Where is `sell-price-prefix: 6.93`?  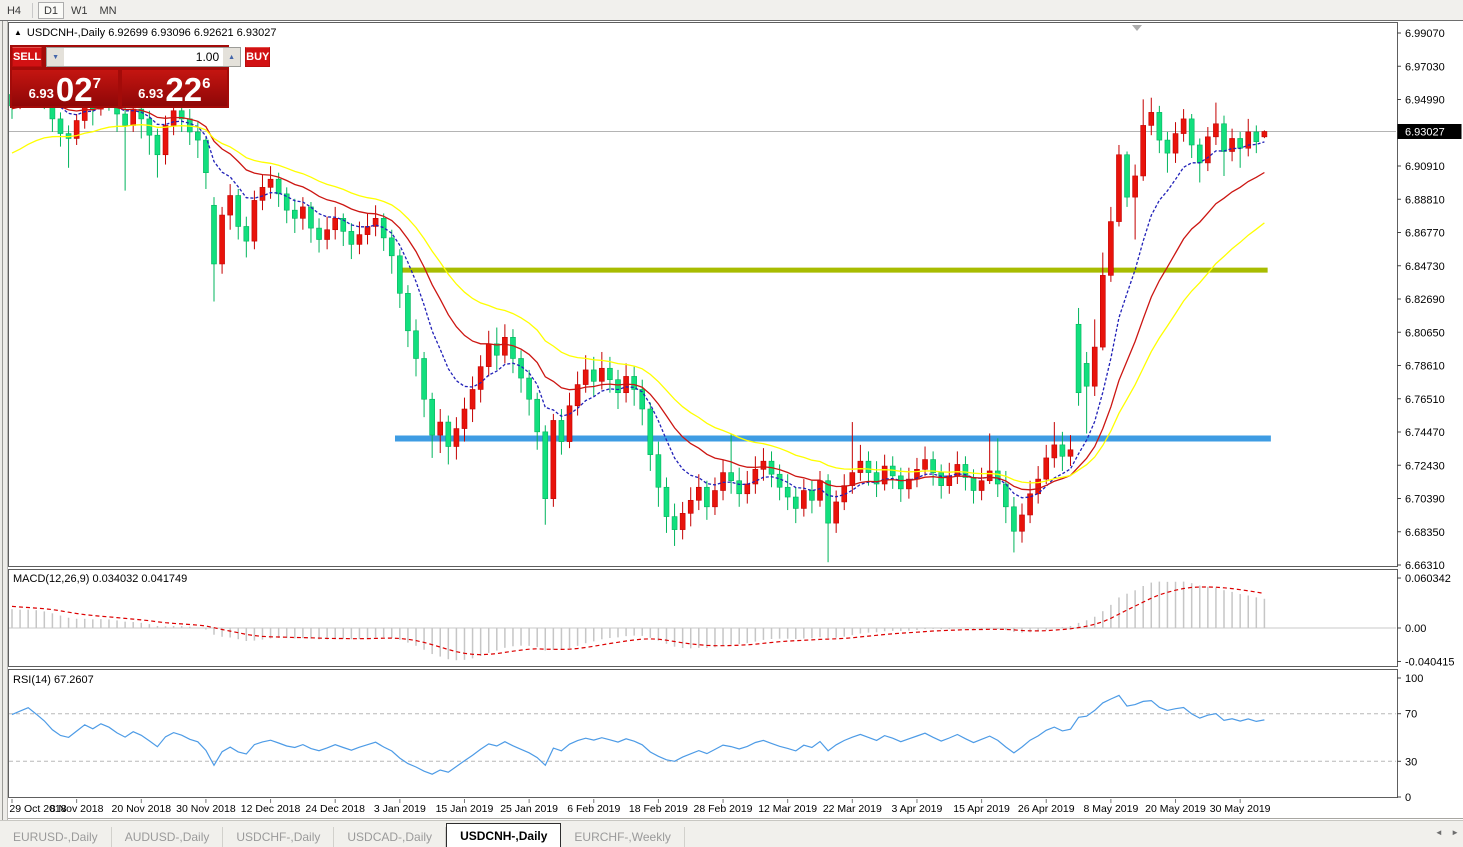
sell-price-prefix: 6.93 is located at coordinates (41, 93).